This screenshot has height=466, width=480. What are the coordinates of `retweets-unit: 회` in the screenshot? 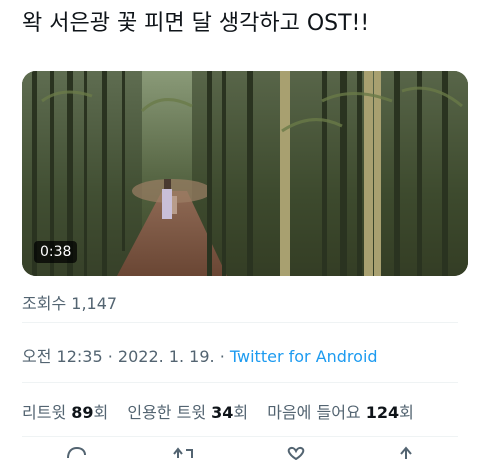 It's located at (101, 412).